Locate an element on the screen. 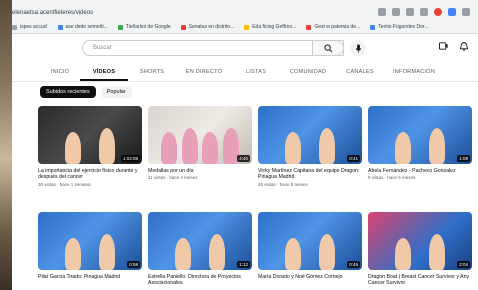  tab-0: INICIO is located at coordinates (60, 71).